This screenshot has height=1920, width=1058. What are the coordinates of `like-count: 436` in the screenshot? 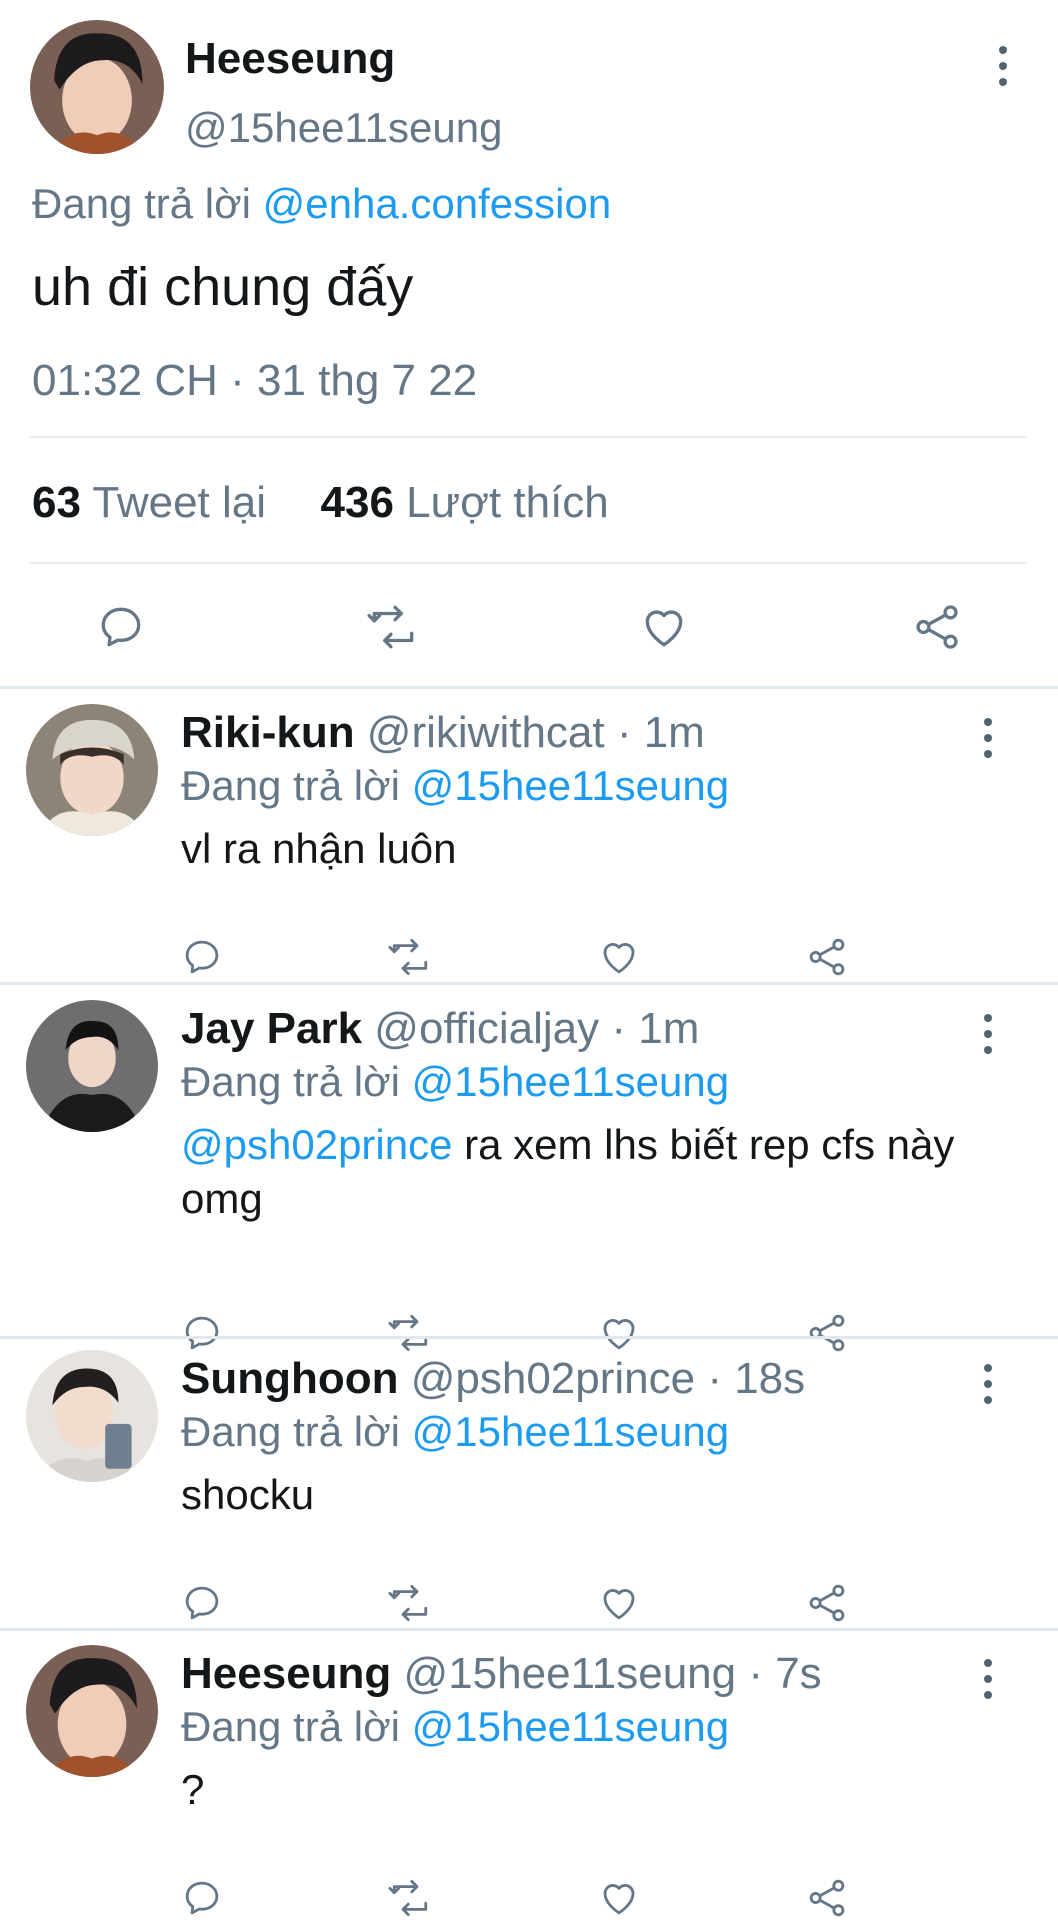 It's located at (357, 502).